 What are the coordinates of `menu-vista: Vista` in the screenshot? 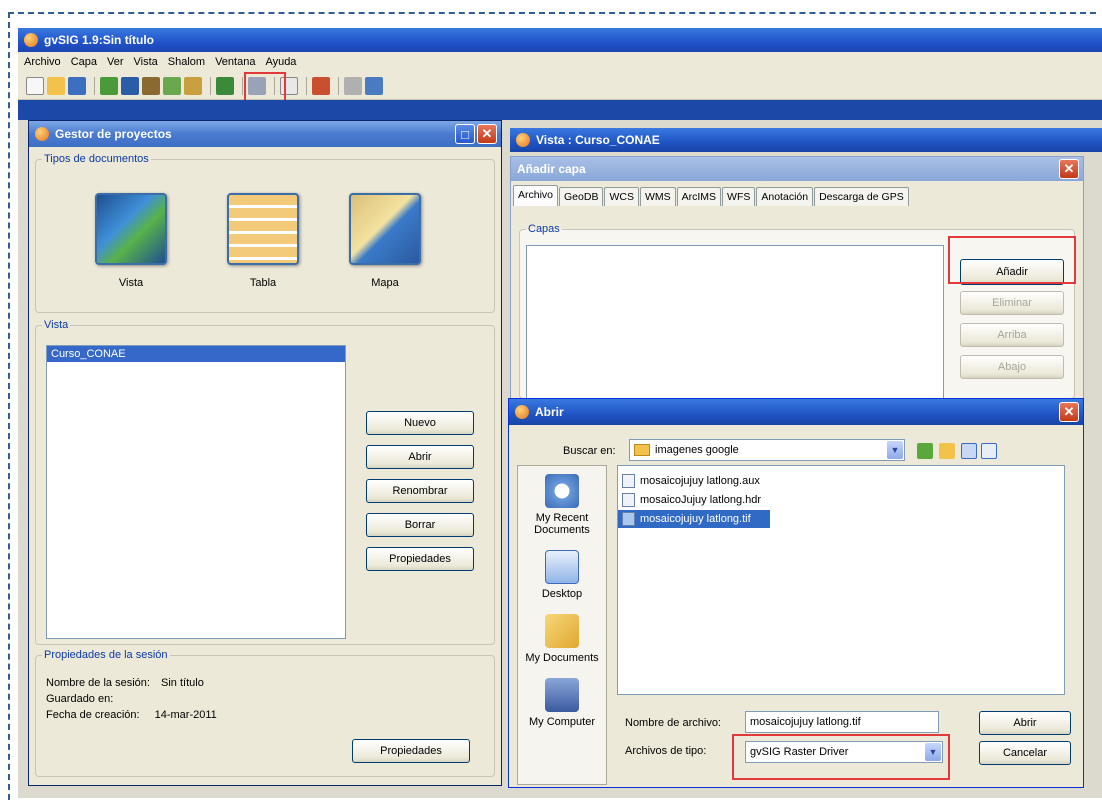 It's located at (146, 62).